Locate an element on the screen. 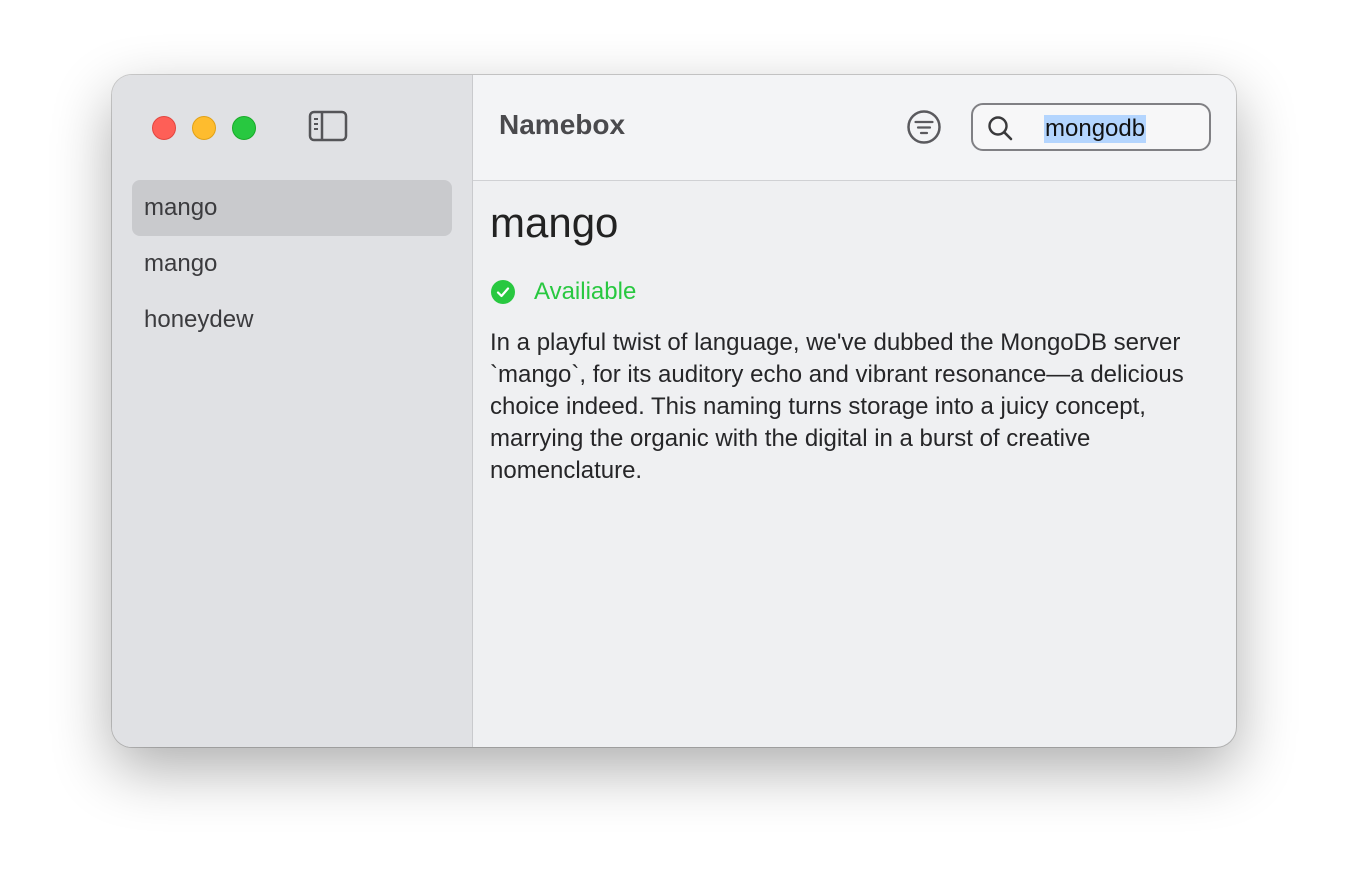 This screenshot has height=896, width=1348. close-window-button is located at coordinates (164, 128).